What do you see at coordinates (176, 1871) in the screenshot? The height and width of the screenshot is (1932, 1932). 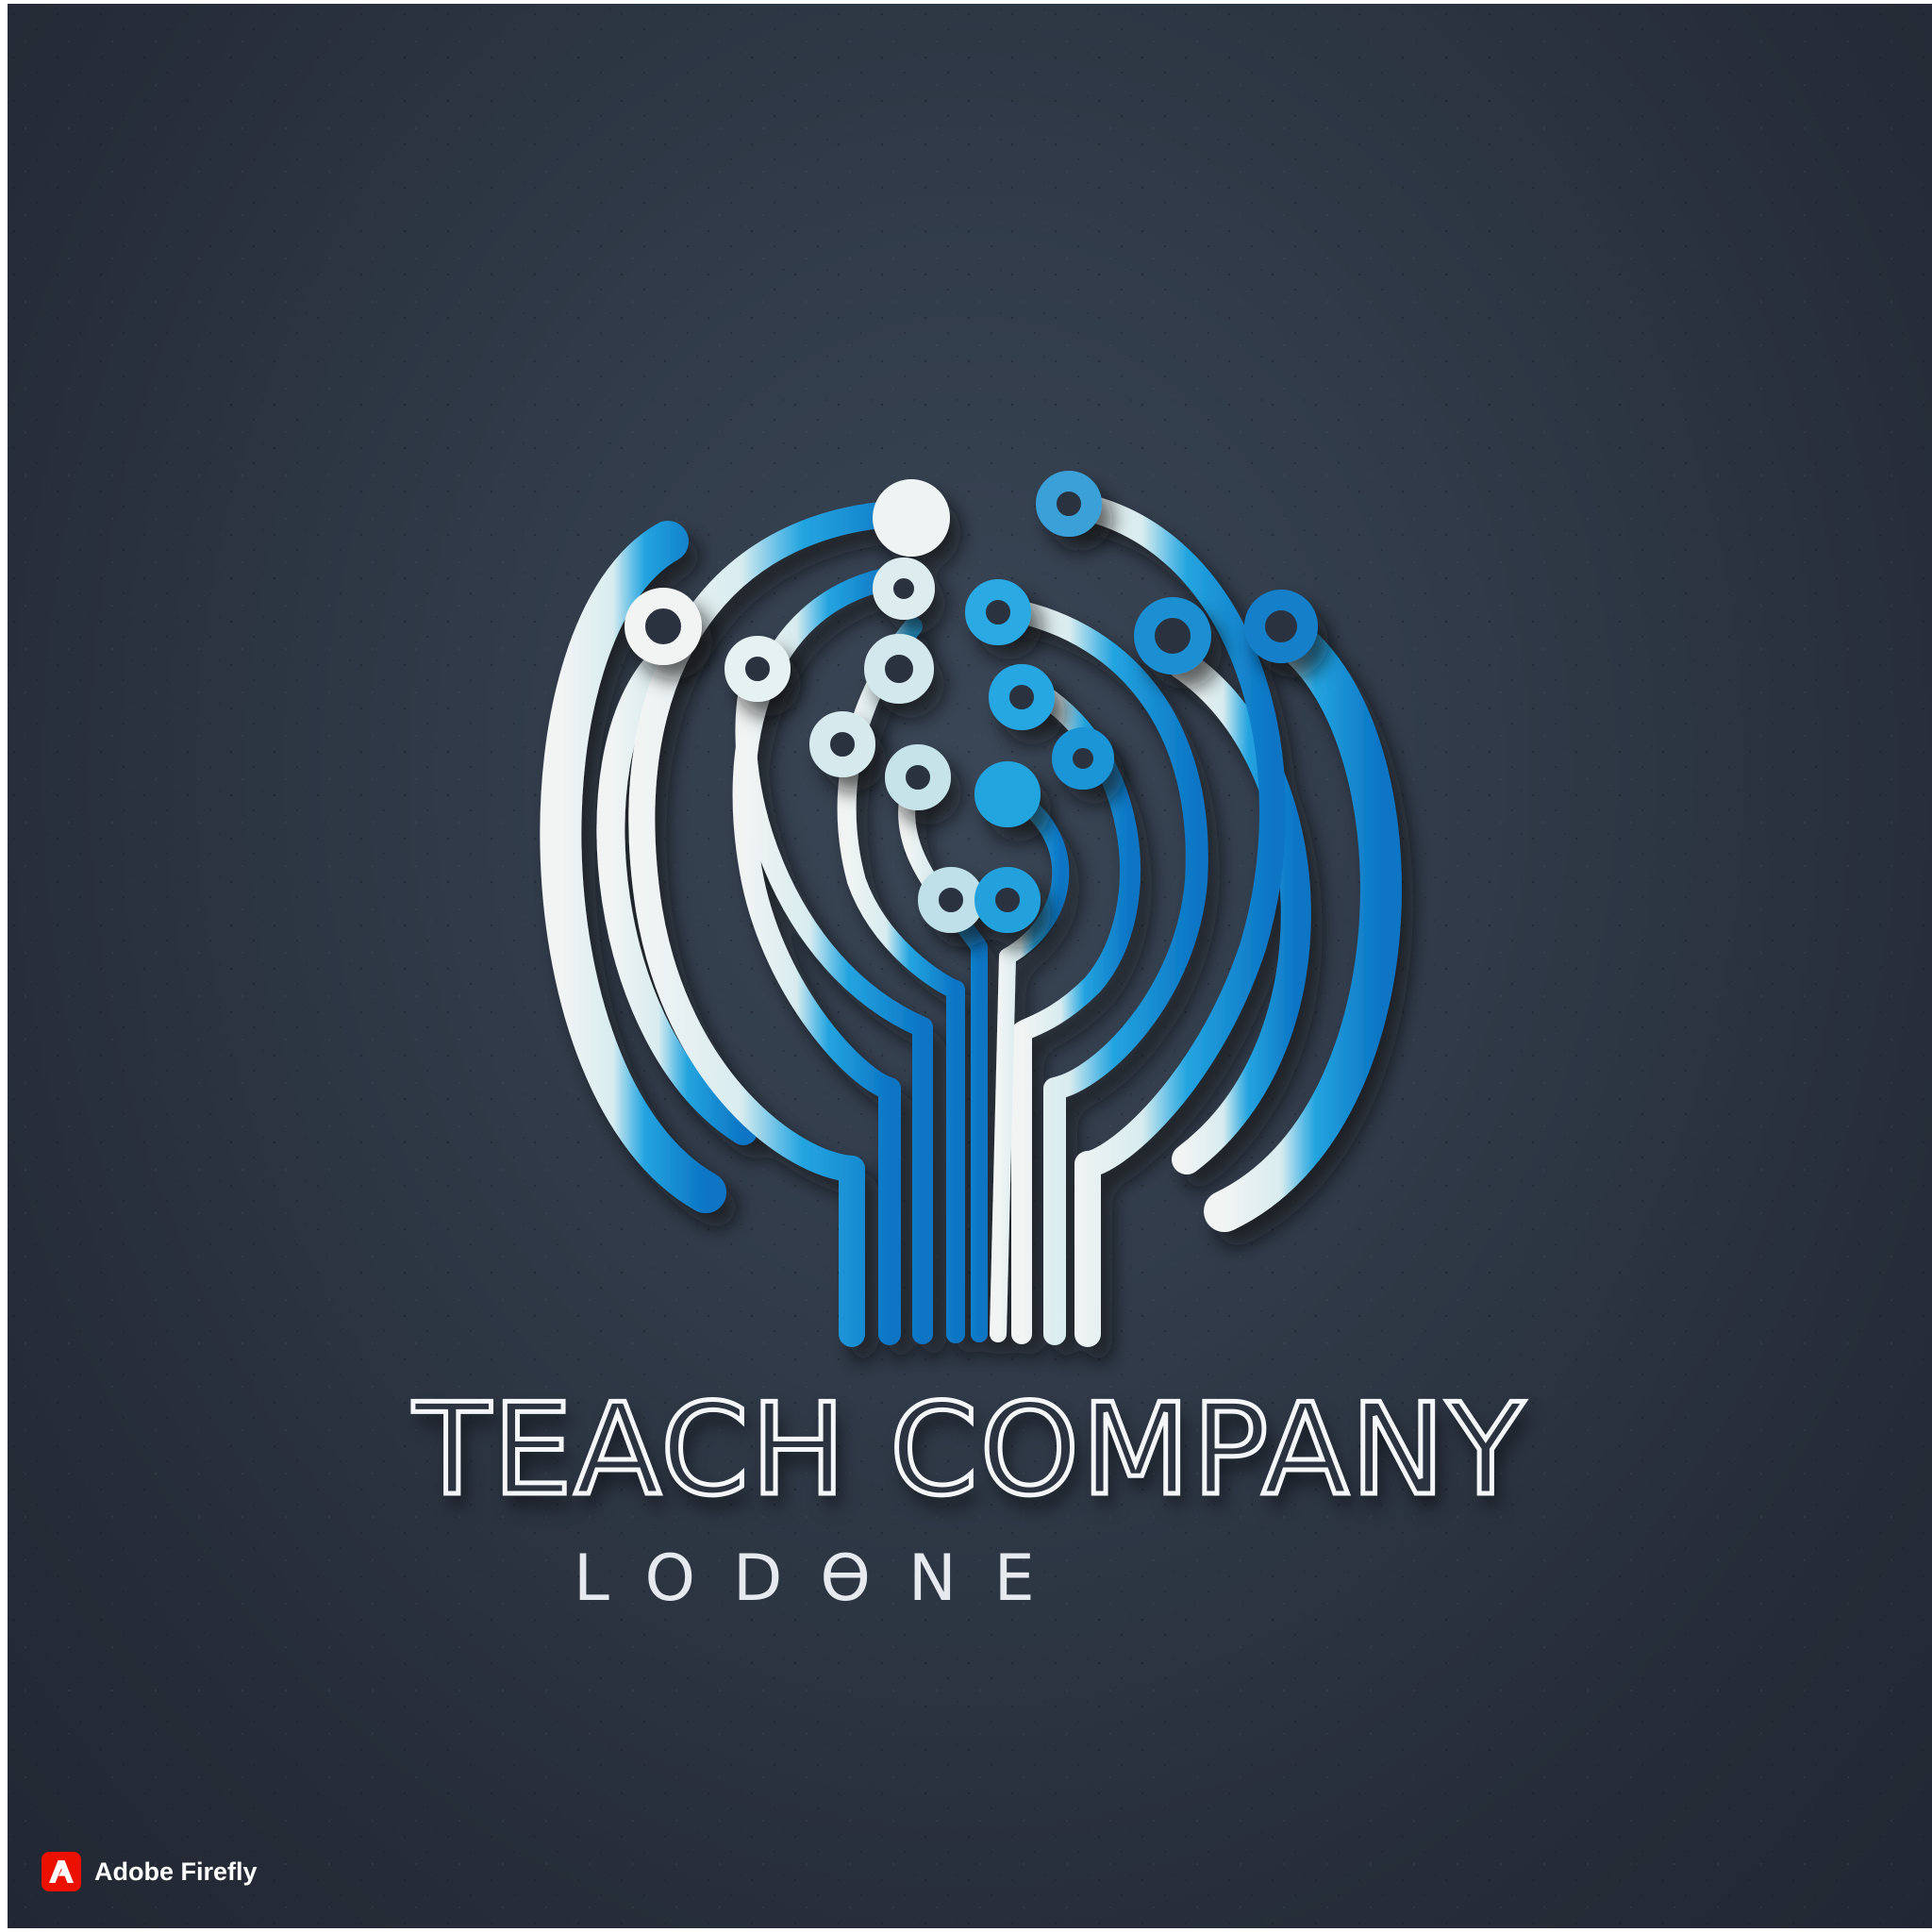 I see `watermark-label: Adobe Firefly` at bounding box center [176, 1871].